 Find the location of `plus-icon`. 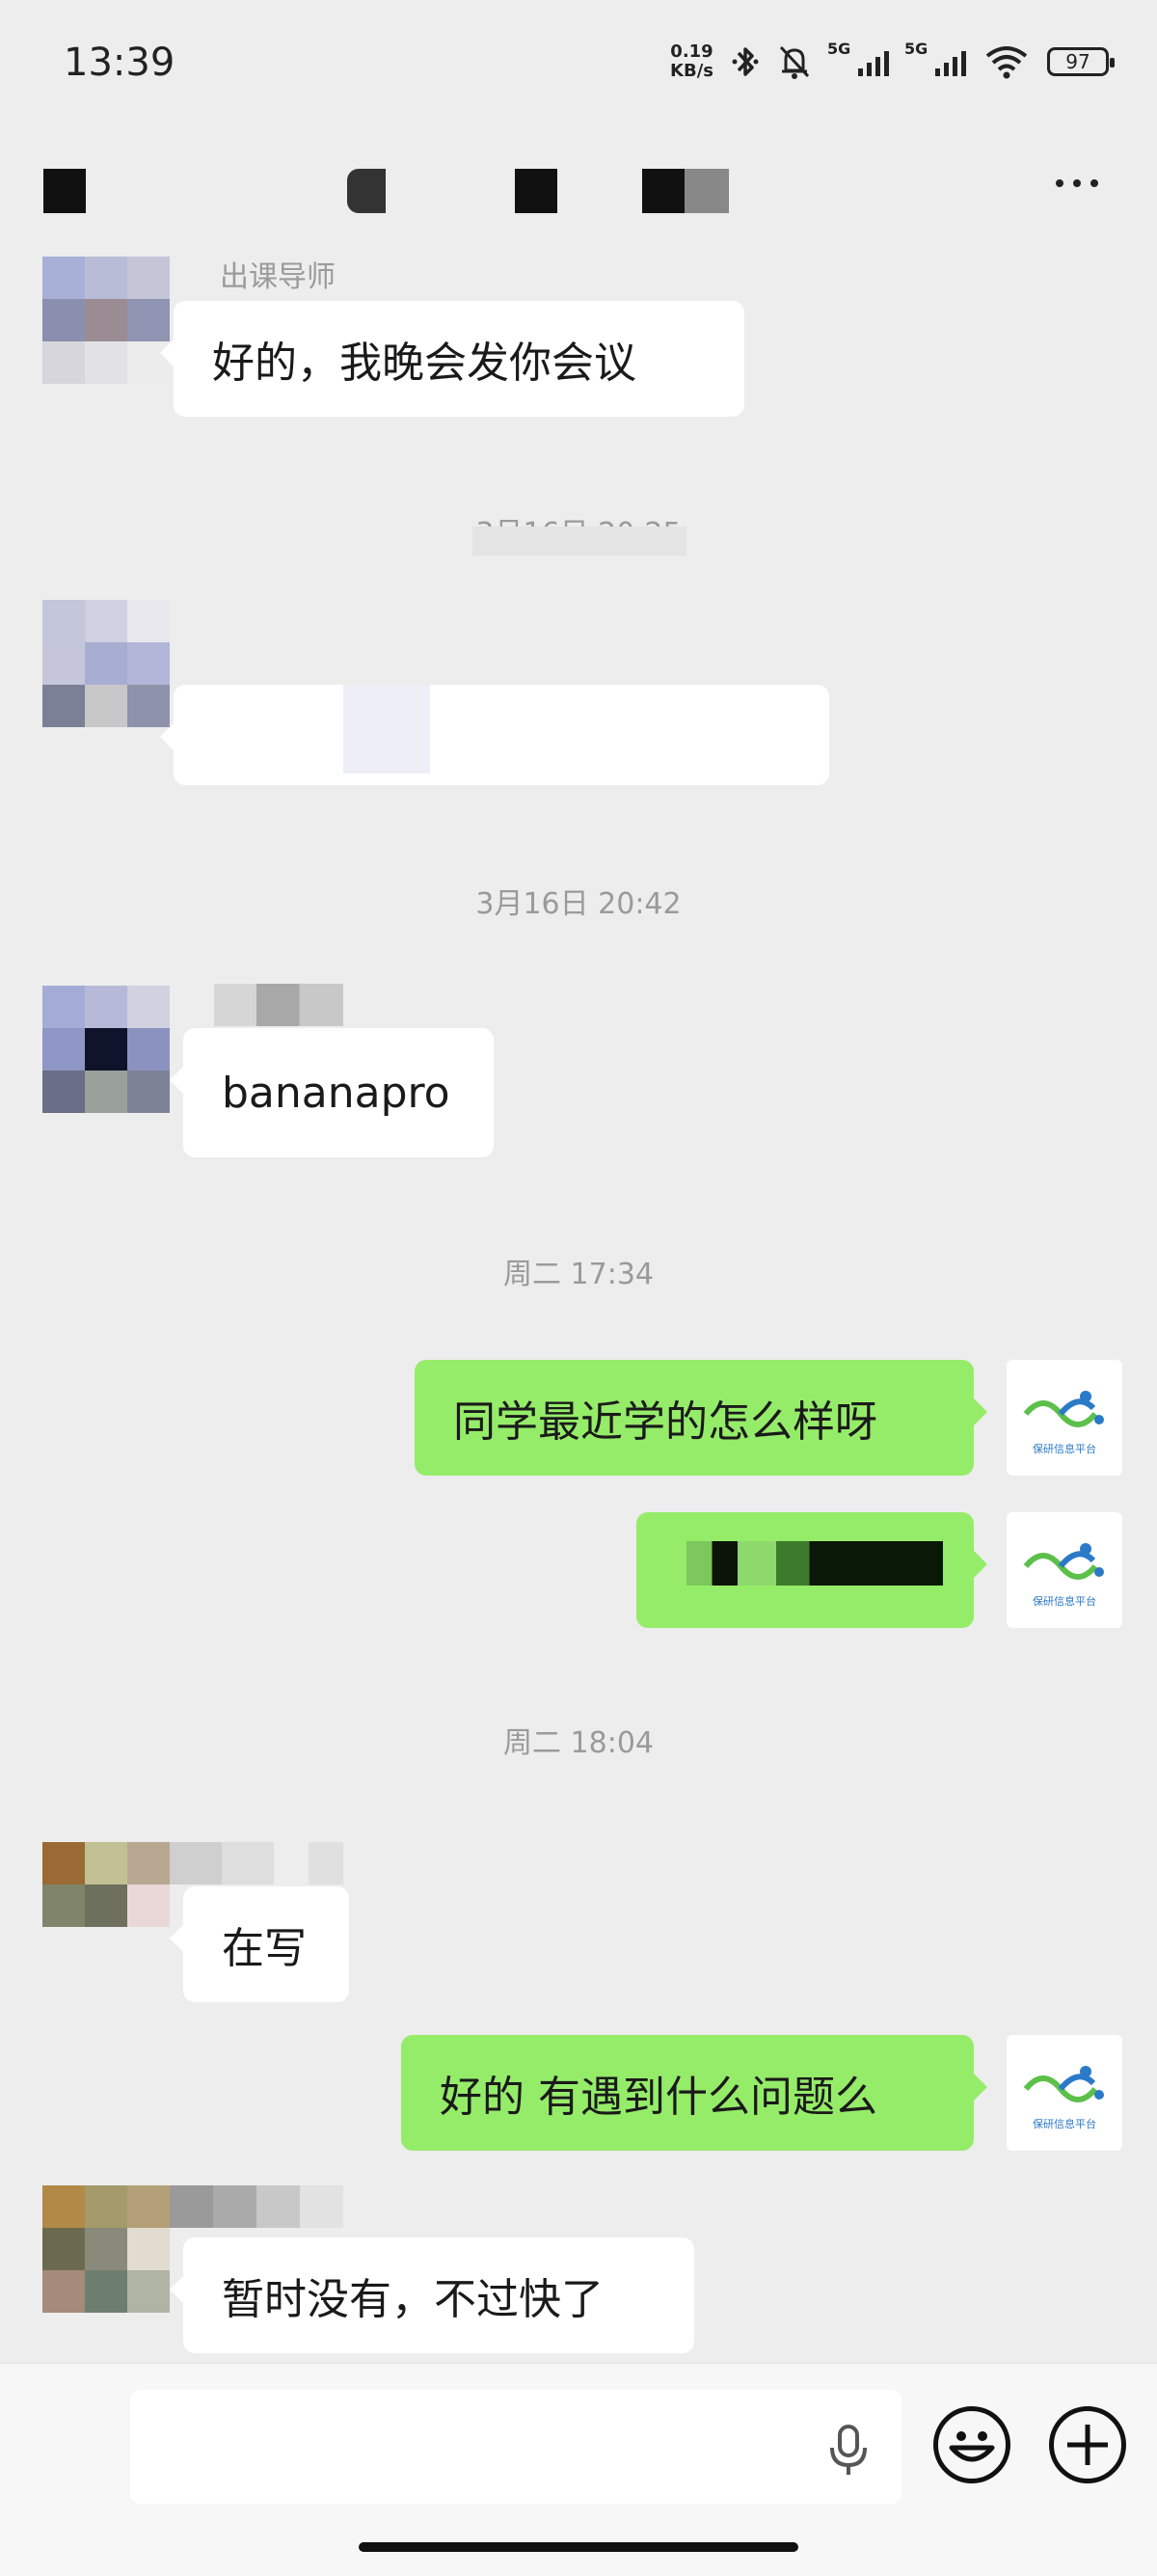

plus-icon is located at coordinates (1087, 2445).